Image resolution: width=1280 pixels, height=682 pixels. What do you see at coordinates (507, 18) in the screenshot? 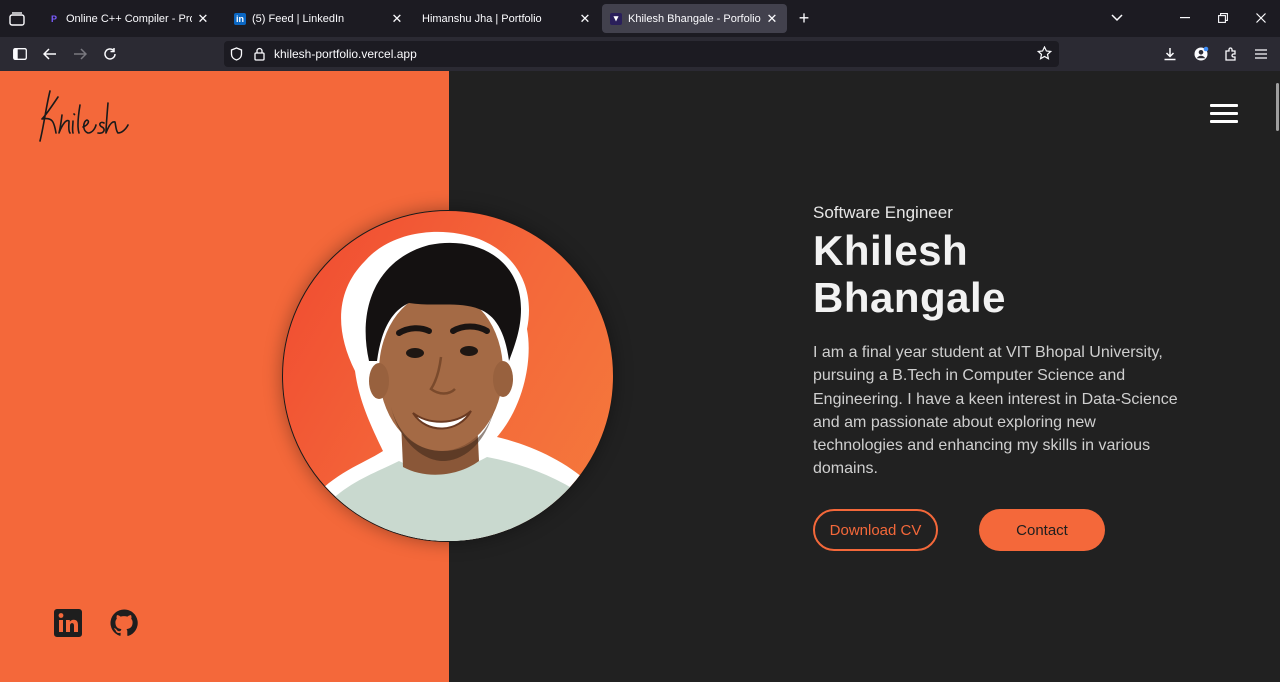
I see `tab-himanshu: Himanshu Jha | Portfolio ✕` at bounding box center [507, 18].